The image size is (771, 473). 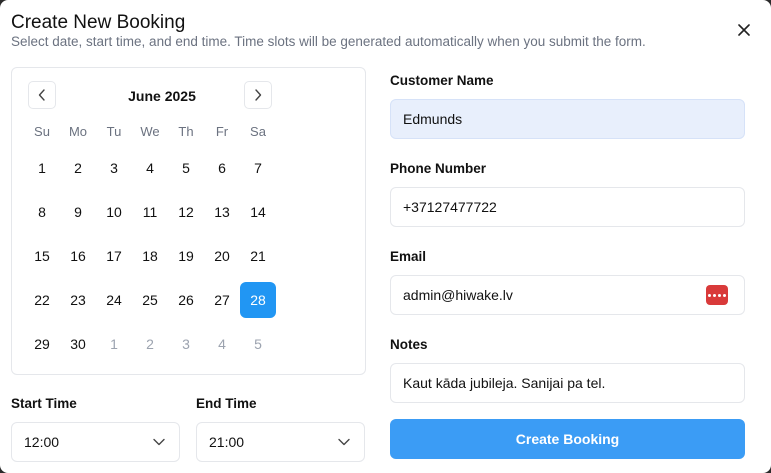 I want to click on start-time-select: 12:00, so click(x=95, y=442).